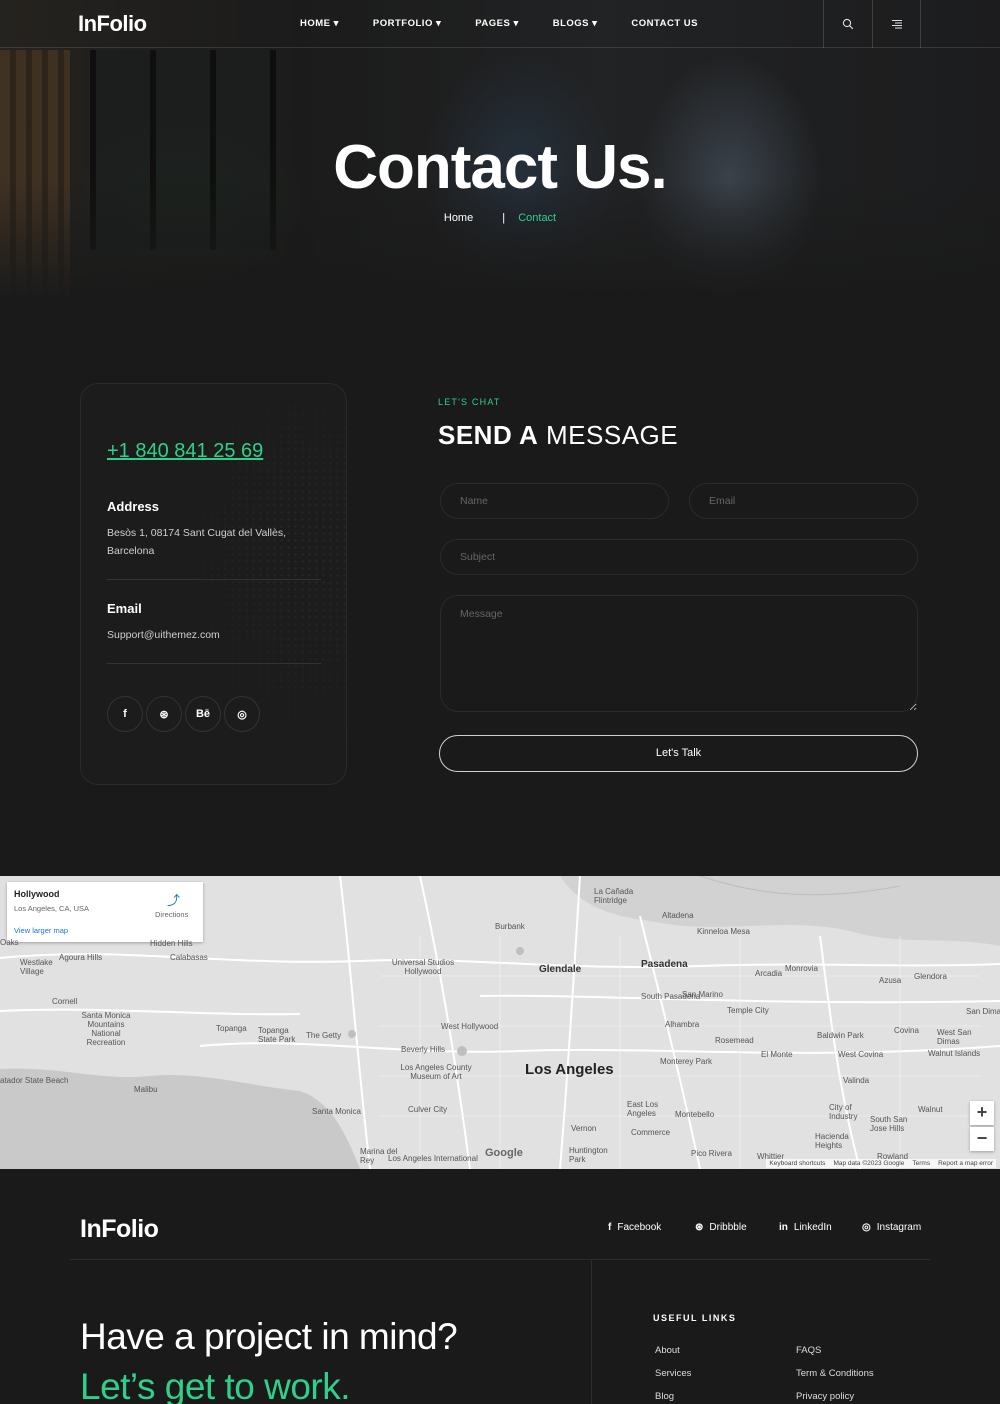 This screenshot has height=1404, width=1000. What do you see at coordinates (269, 1336) in the screenshot?
I see `footer-headline: Have a project in mind?` at bounding box center [269, 1336].